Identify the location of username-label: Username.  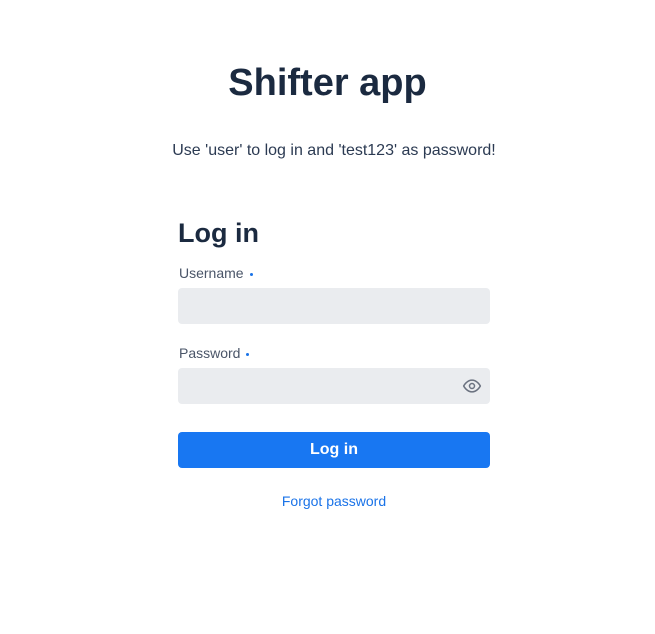
(211, 273).